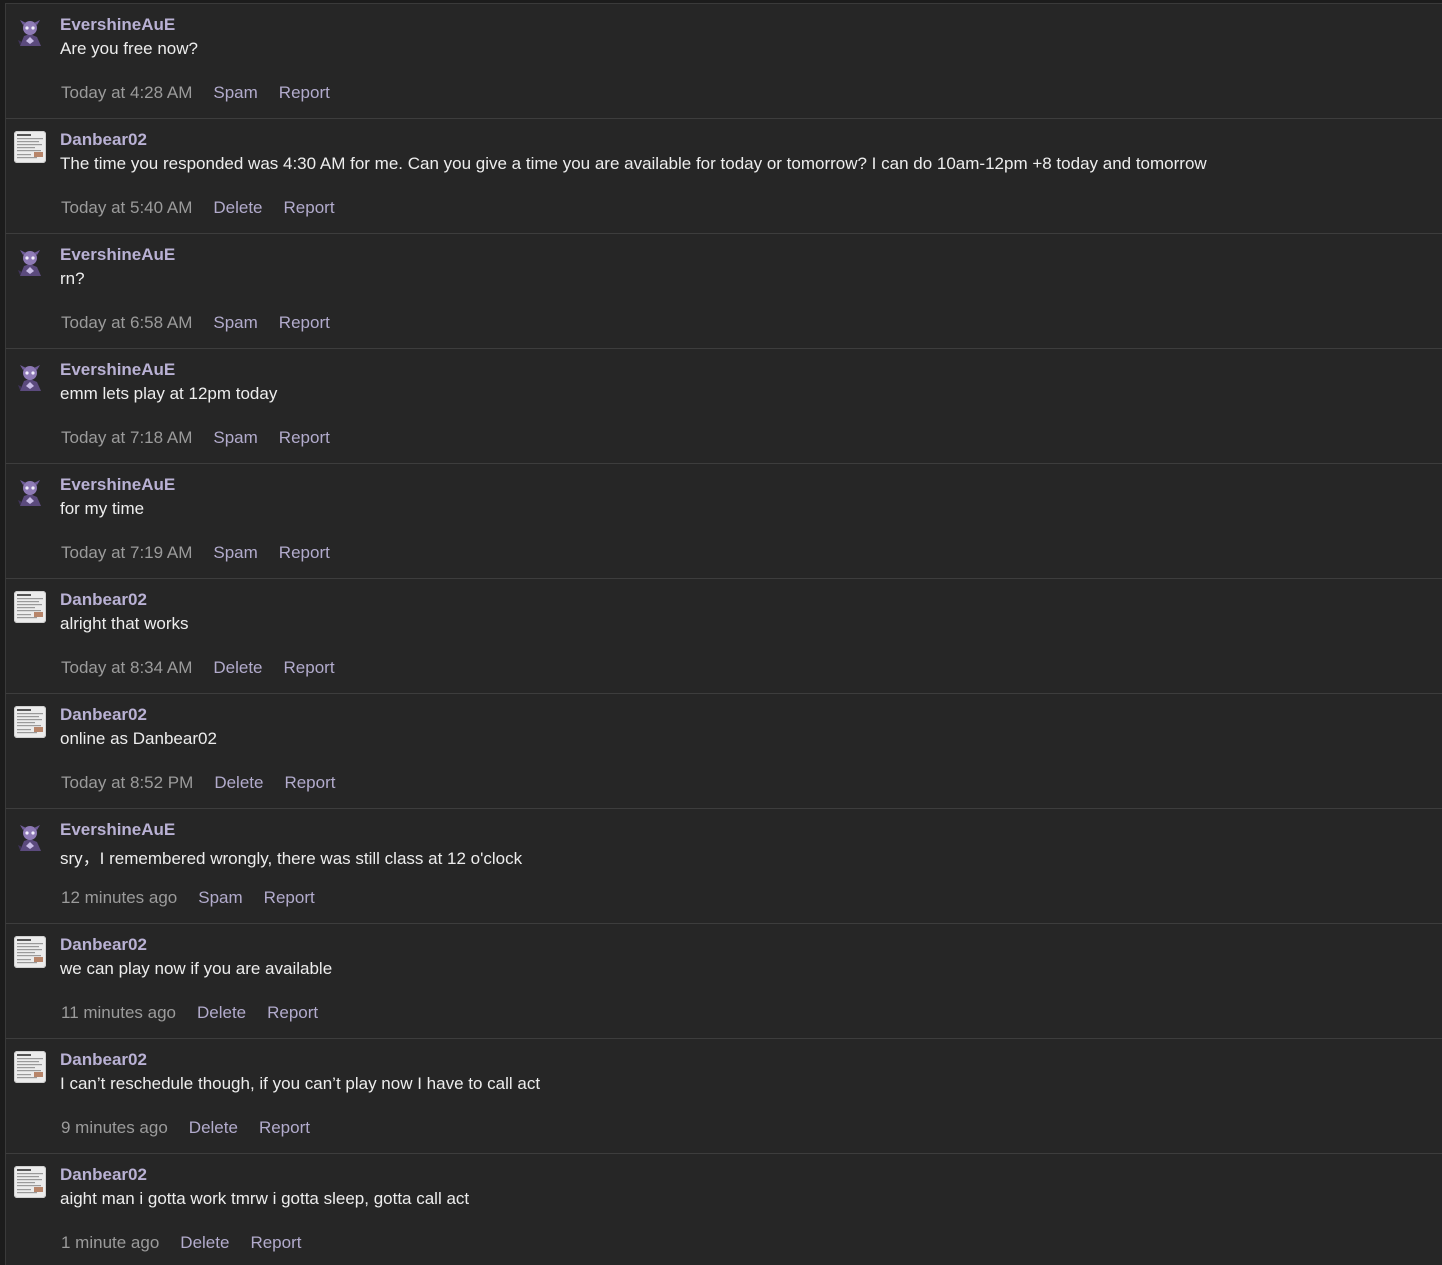  I want to click on message-meta: Today at 7:18 AM Spam Report, so click(205, 438).